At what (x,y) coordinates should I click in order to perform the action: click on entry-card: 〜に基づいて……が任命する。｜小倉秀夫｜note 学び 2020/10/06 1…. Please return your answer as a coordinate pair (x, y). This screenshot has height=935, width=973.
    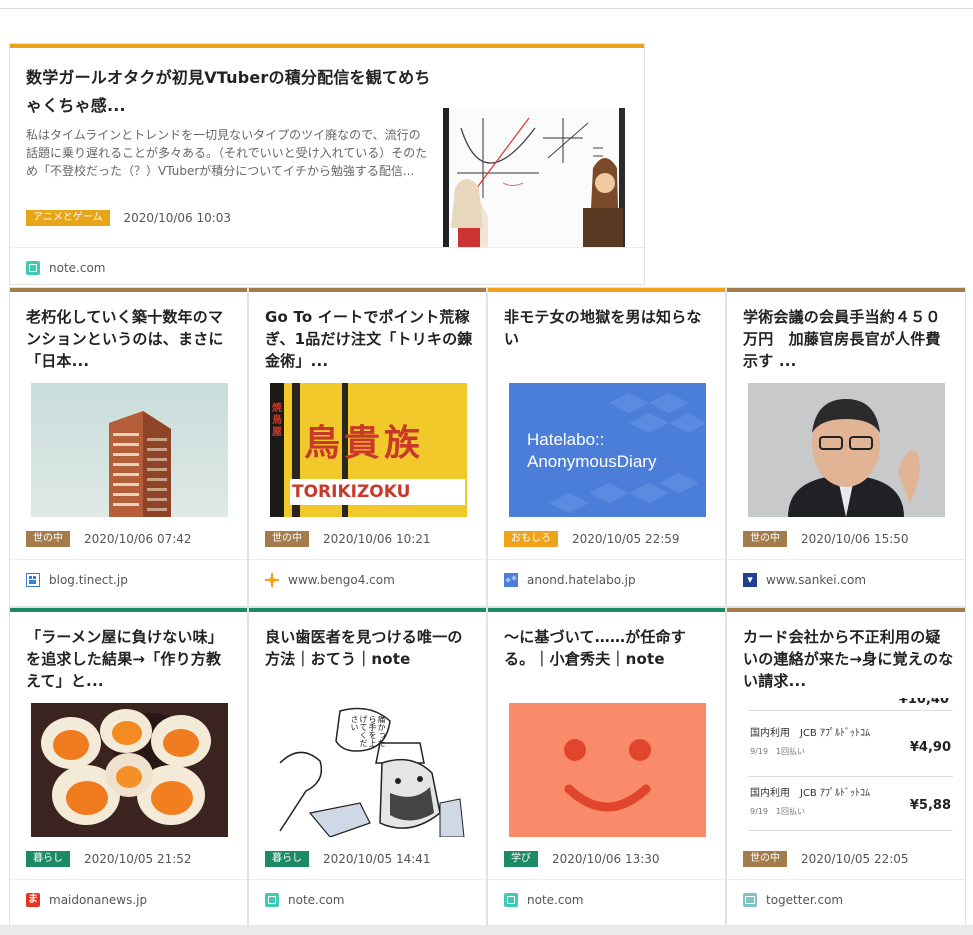
    Looking at the image, I should click on (606, 767).